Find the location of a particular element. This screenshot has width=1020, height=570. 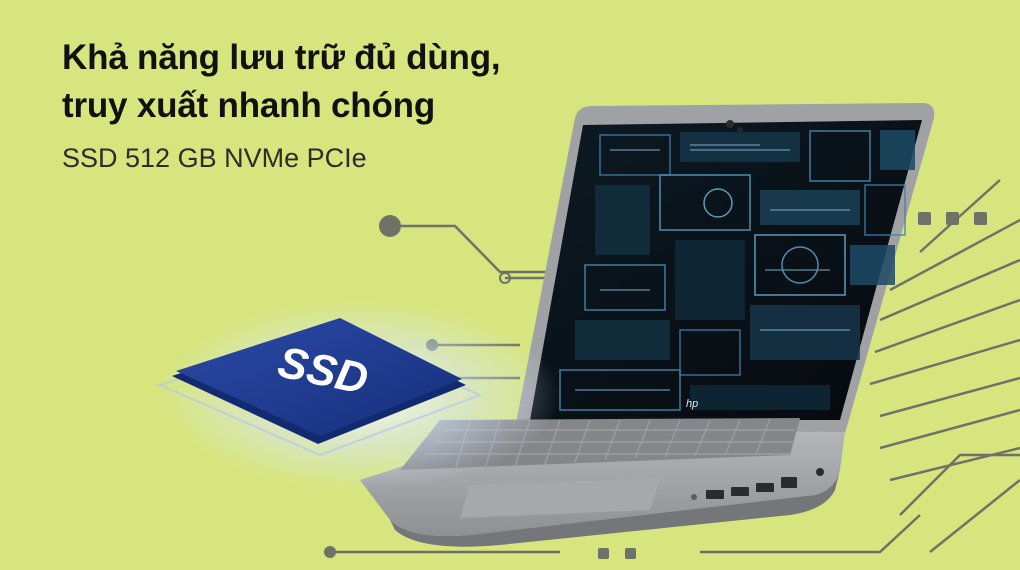

ssd-chip: SSD is located at coordinates (358, 395).